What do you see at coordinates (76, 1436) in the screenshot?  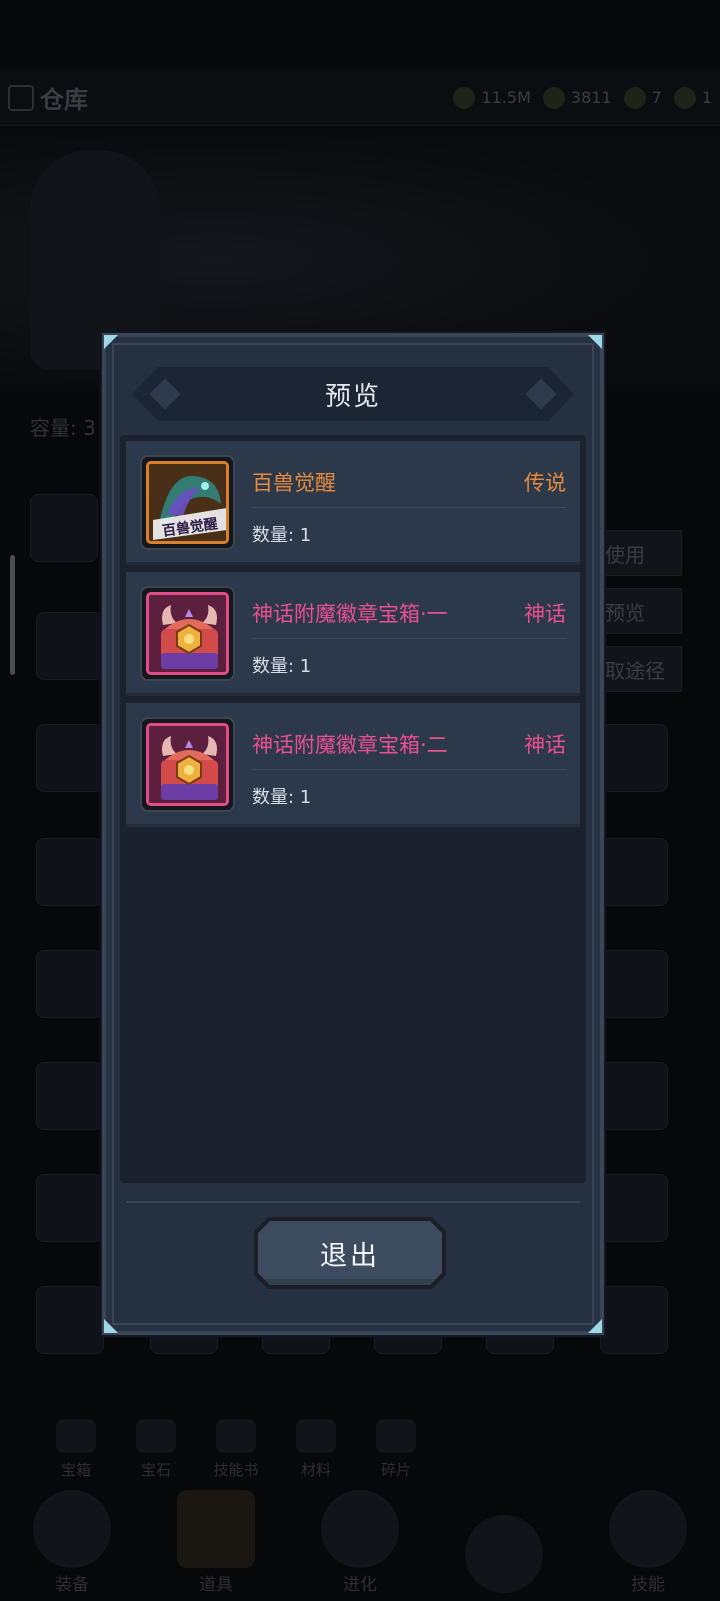 I see `chest-icon` at bounding box center [76, 1436].